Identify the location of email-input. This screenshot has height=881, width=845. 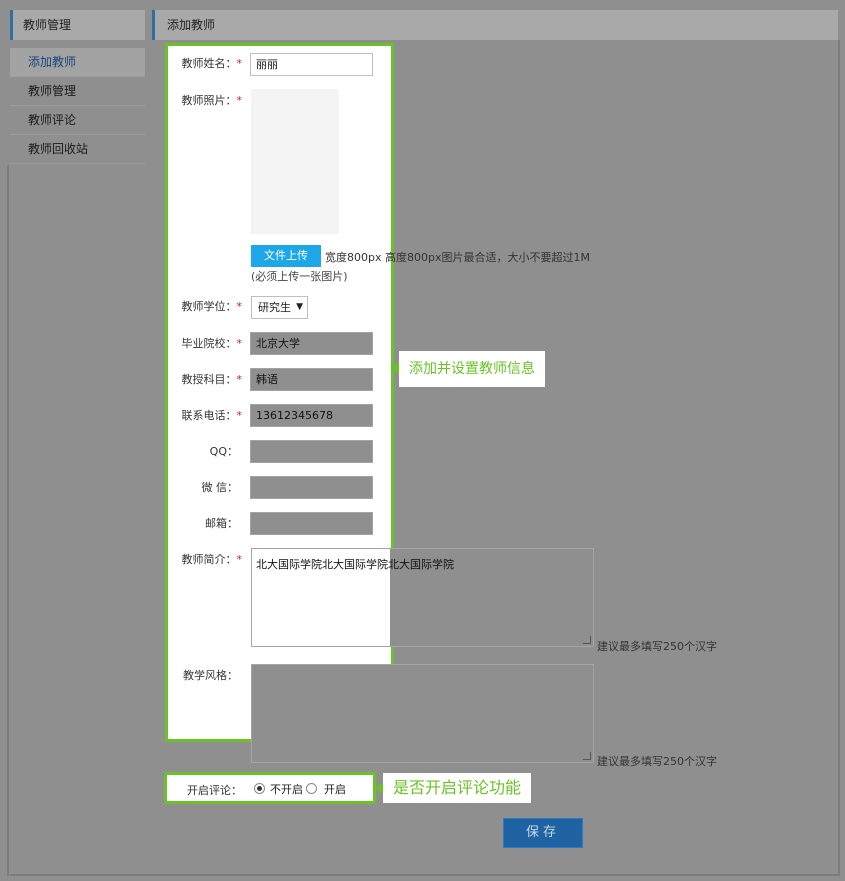
(311, 523).